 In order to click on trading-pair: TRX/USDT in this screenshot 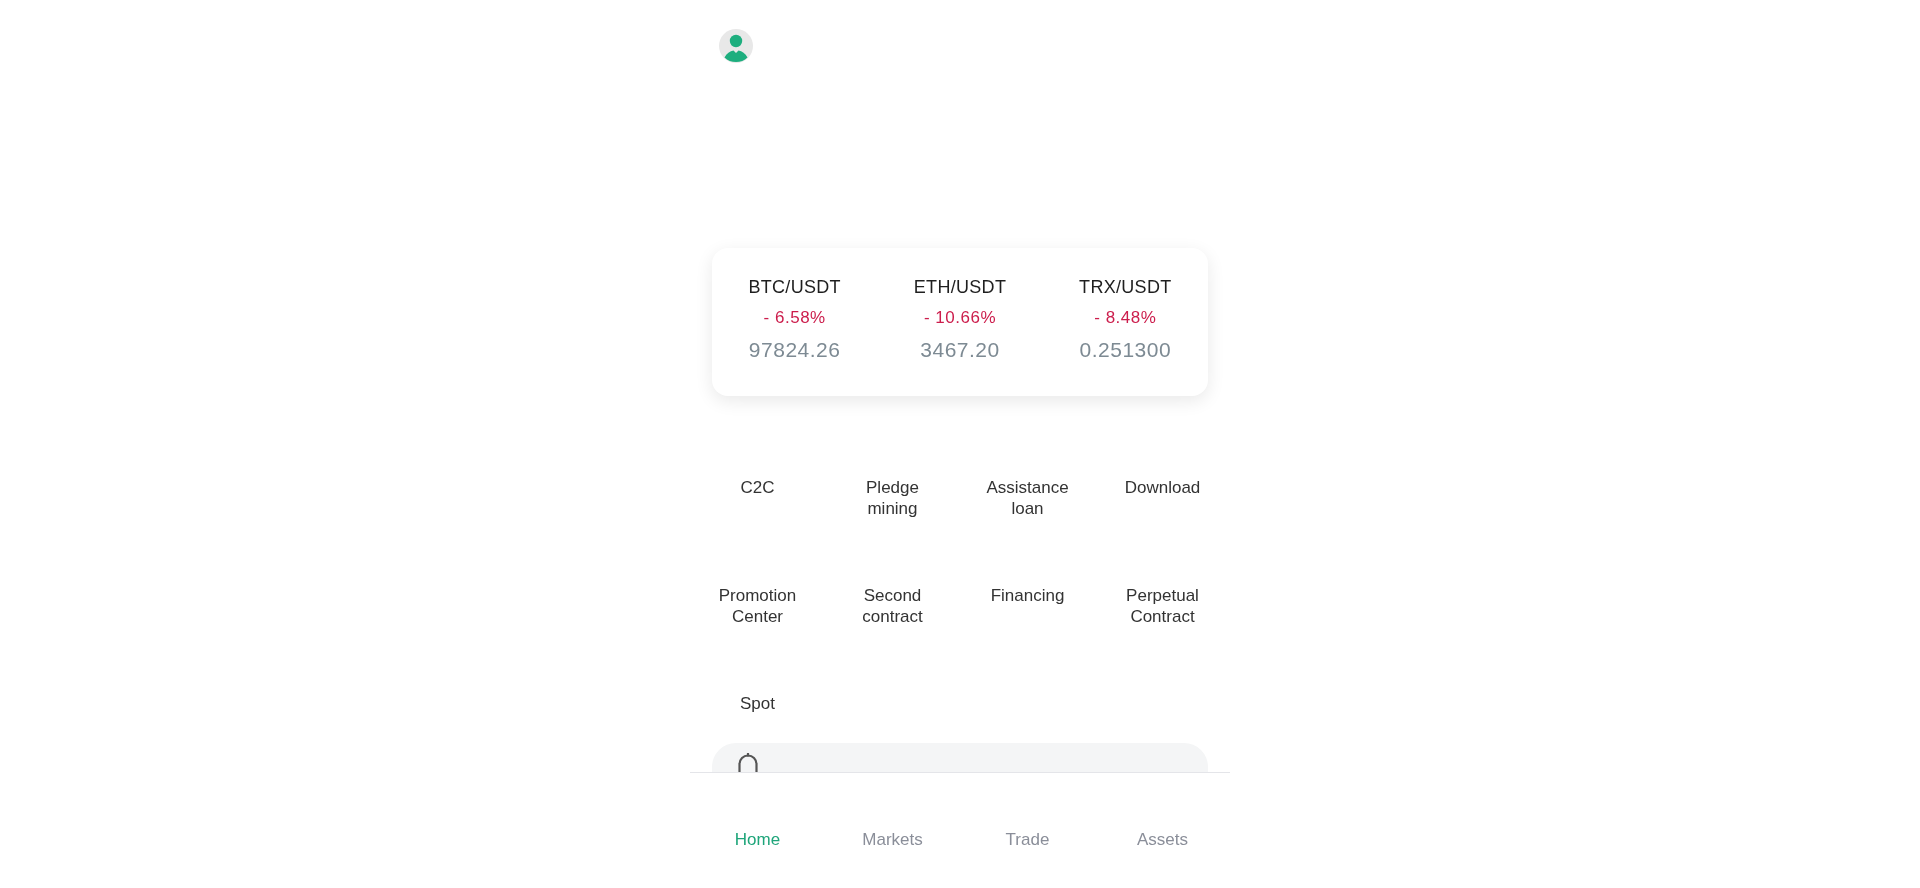, I will do `click(1125, 287)`.